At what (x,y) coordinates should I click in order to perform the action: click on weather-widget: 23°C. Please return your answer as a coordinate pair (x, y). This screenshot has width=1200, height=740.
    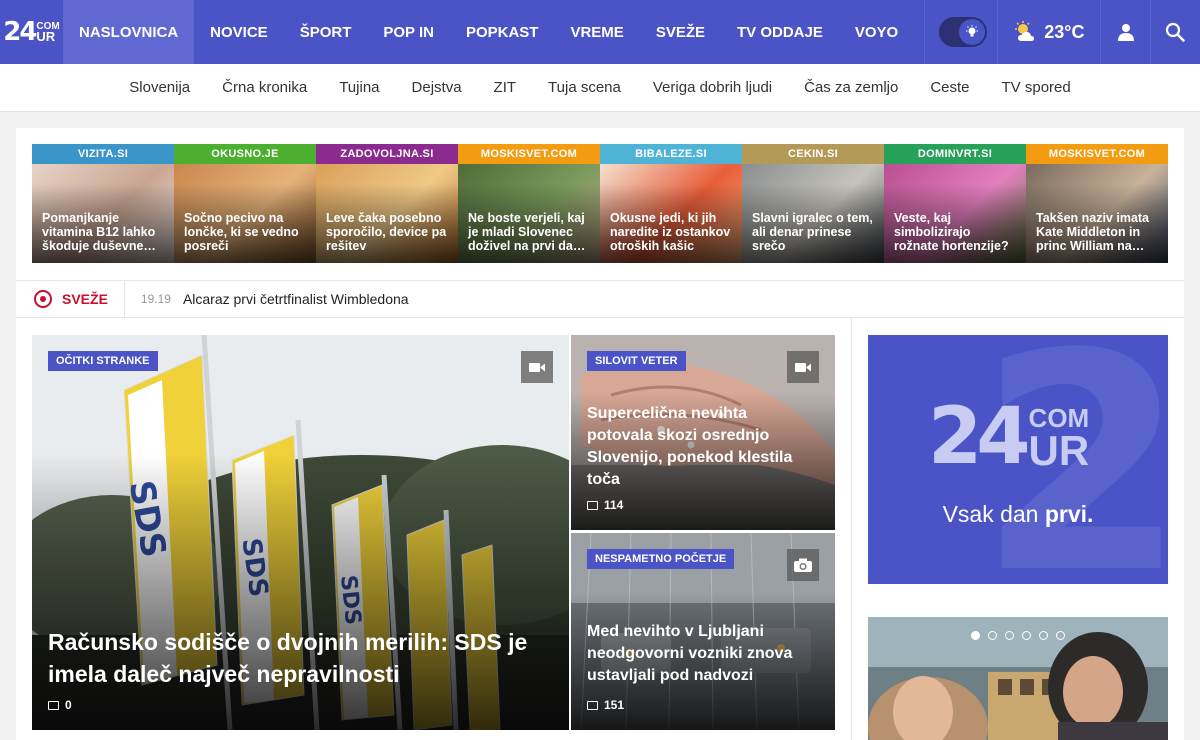
    Looking at the image, I should click on (1049, 32).